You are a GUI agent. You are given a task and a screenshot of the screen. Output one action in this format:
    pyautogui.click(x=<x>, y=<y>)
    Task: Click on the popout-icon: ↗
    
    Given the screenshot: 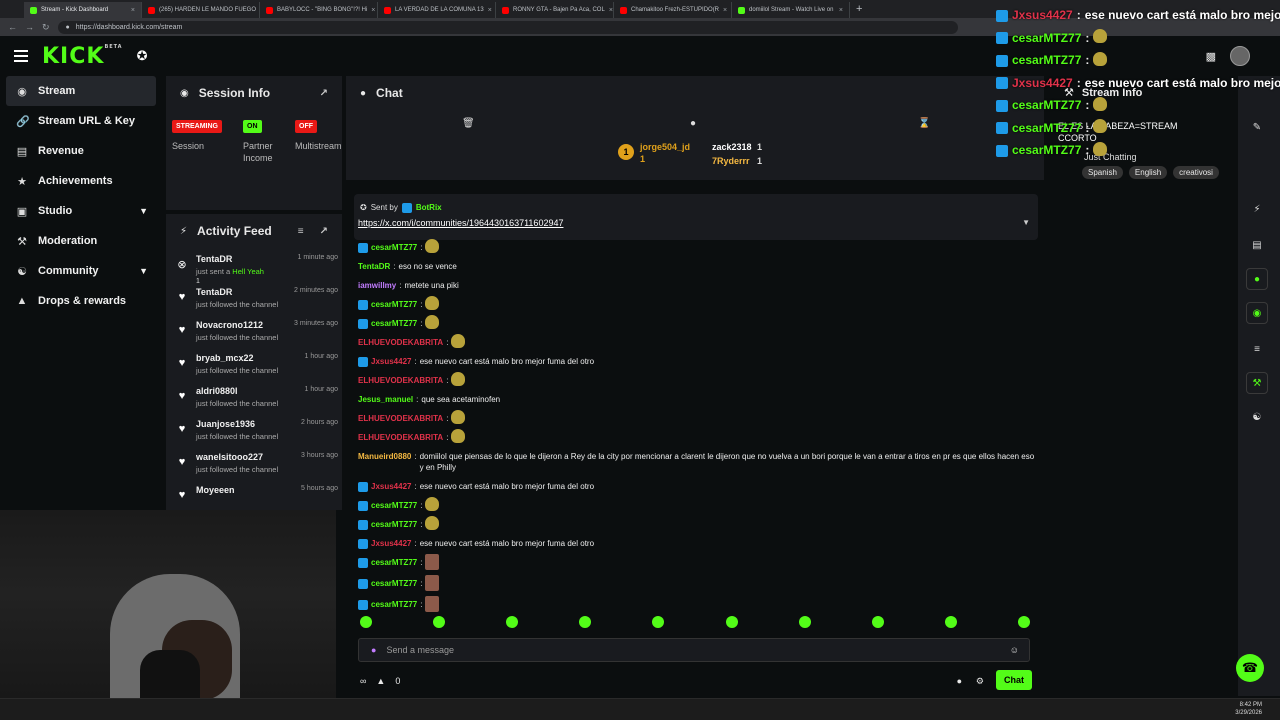 What is the action you would take?
    pyautogui.click(x=324, y=93)
    